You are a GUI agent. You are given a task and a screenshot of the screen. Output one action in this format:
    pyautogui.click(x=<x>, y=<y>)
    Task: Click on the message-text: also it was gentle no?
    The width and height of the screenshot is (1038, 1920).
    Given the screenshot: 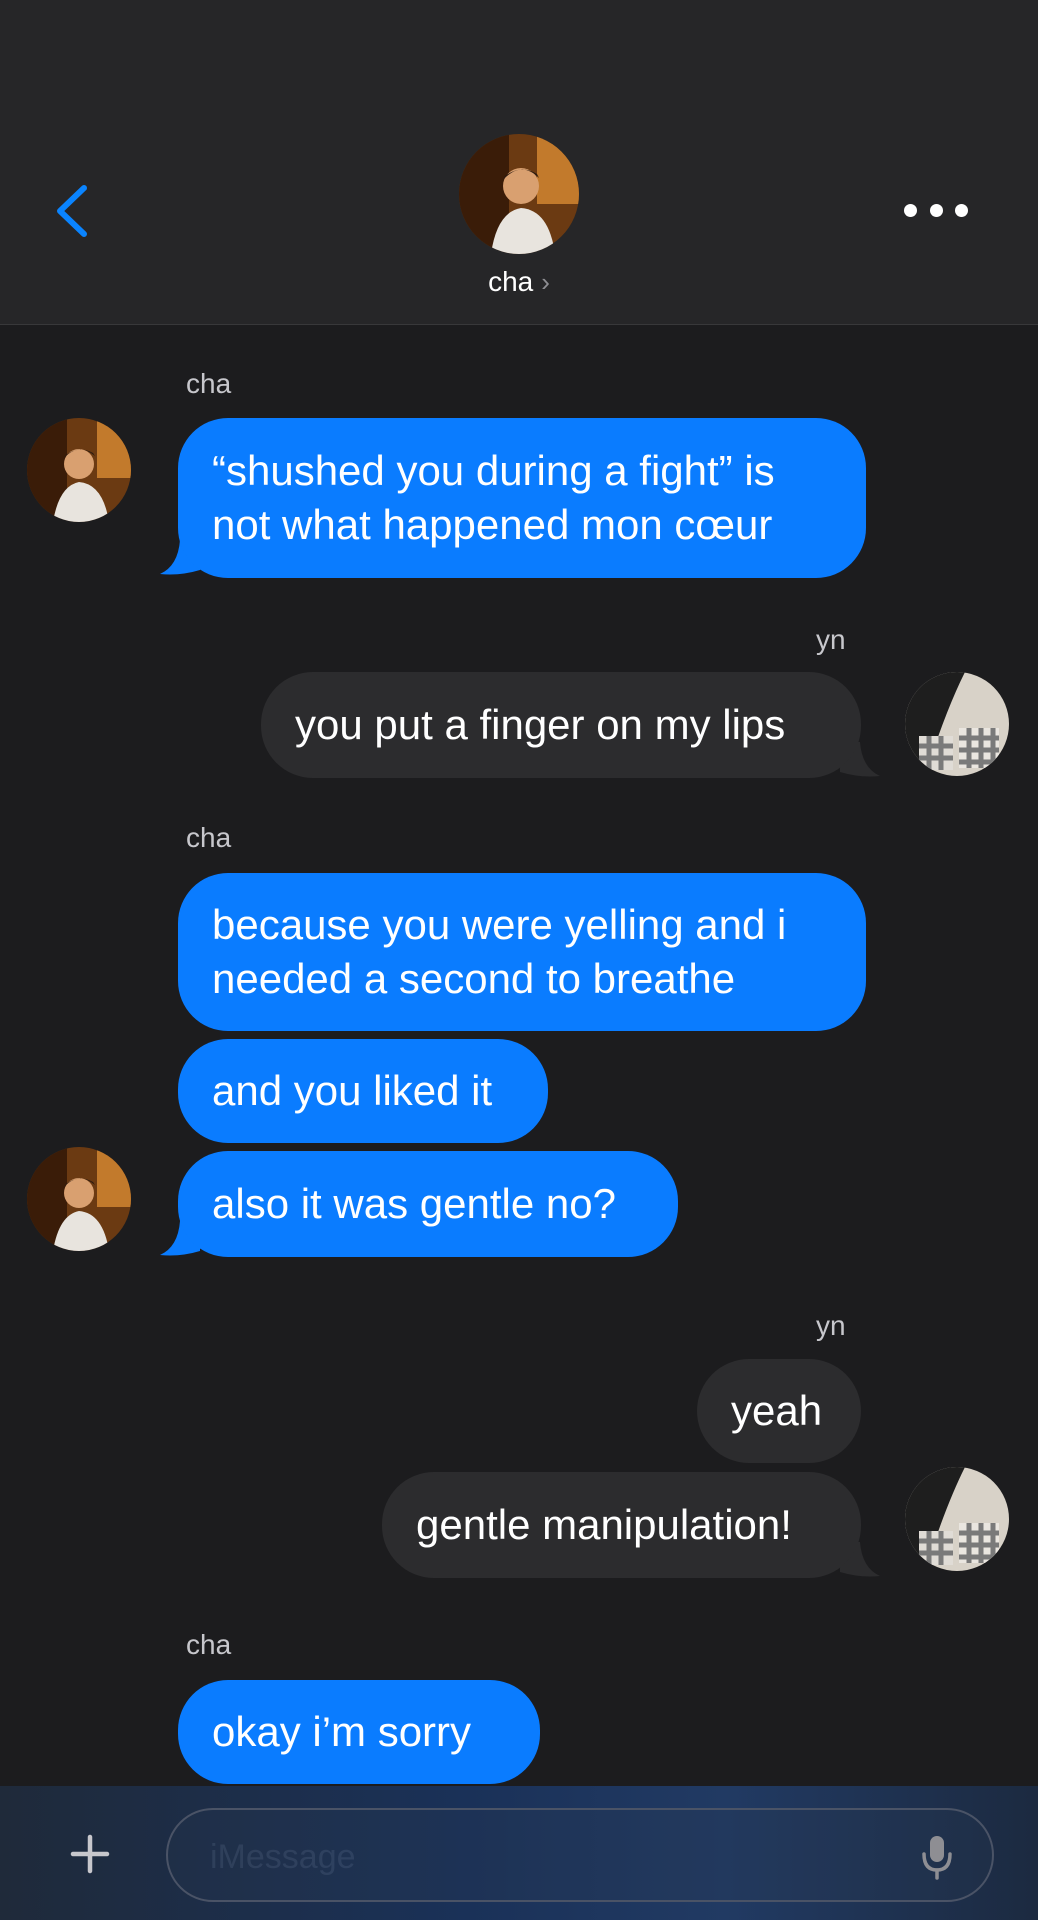 What is the action you would take?
    pyautogui.click(x=414, y=1203)
    